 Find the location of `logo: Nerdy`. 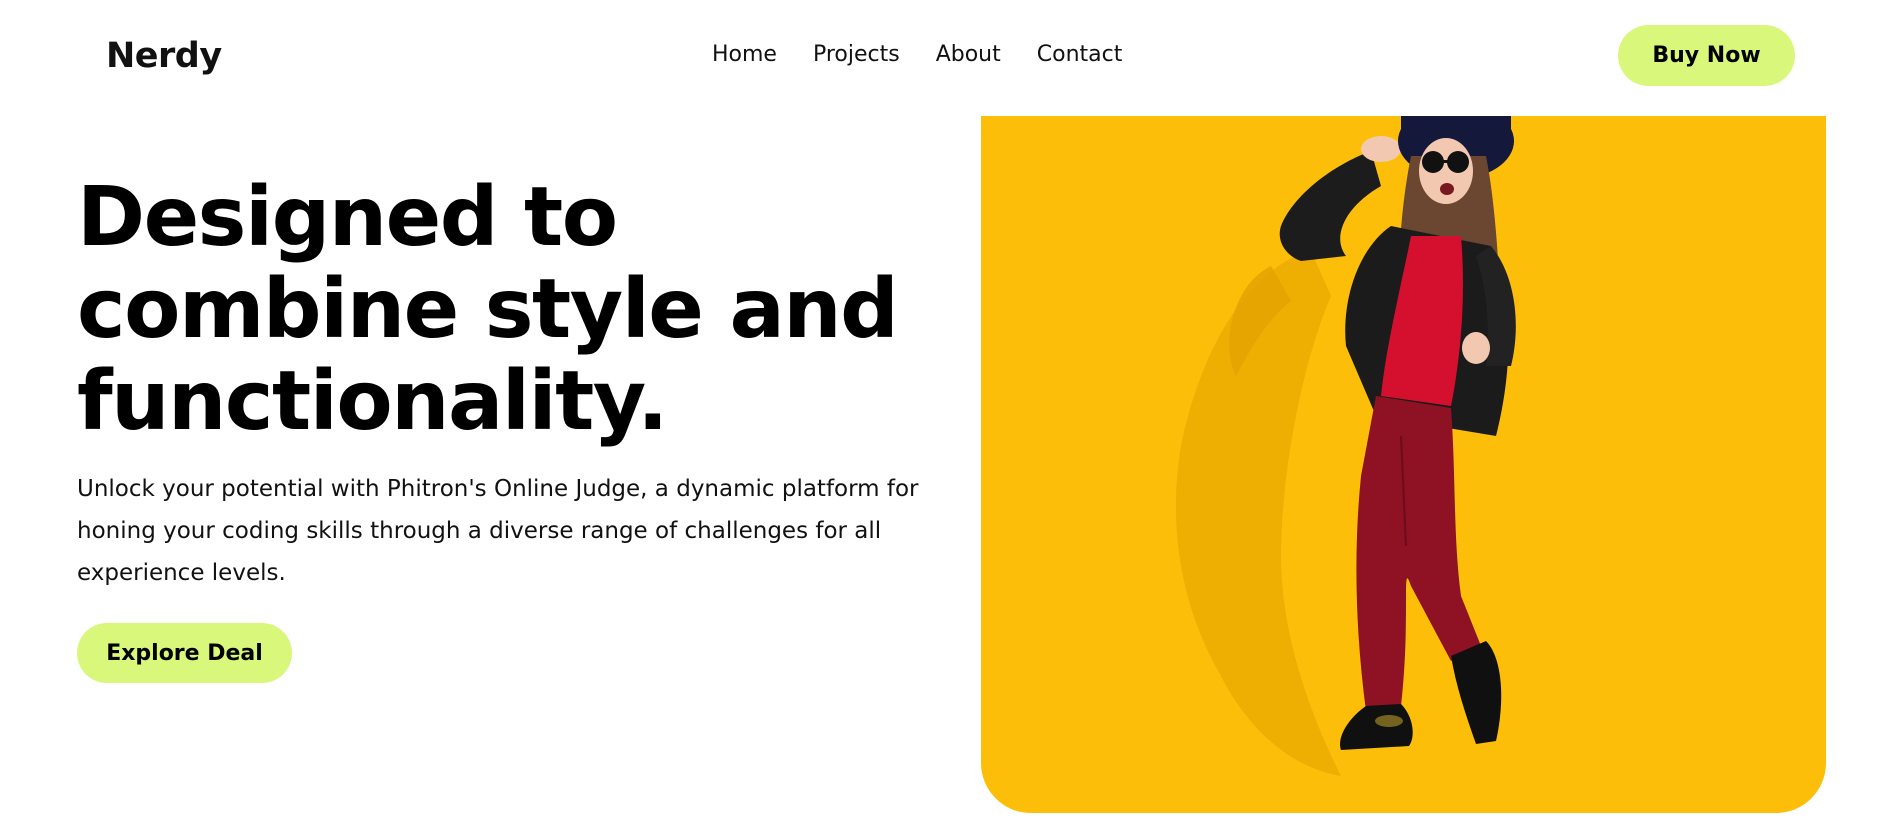

logo: Nerdy is located at coordinates (164, 56).